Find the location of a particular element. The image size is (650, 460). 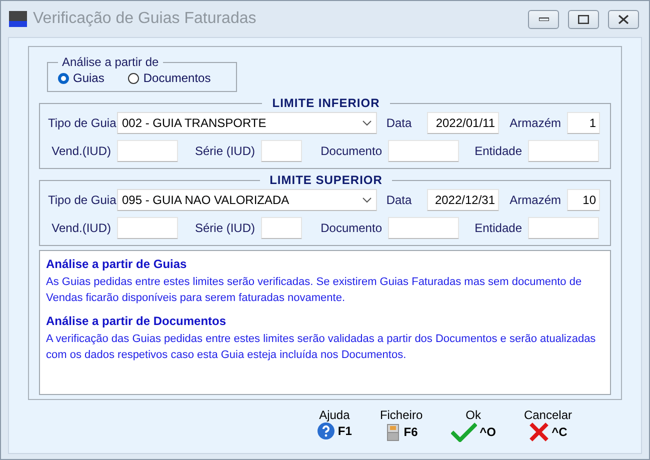

info-heading: Análise a partir de Documentos is located at coordinates (136, 321).